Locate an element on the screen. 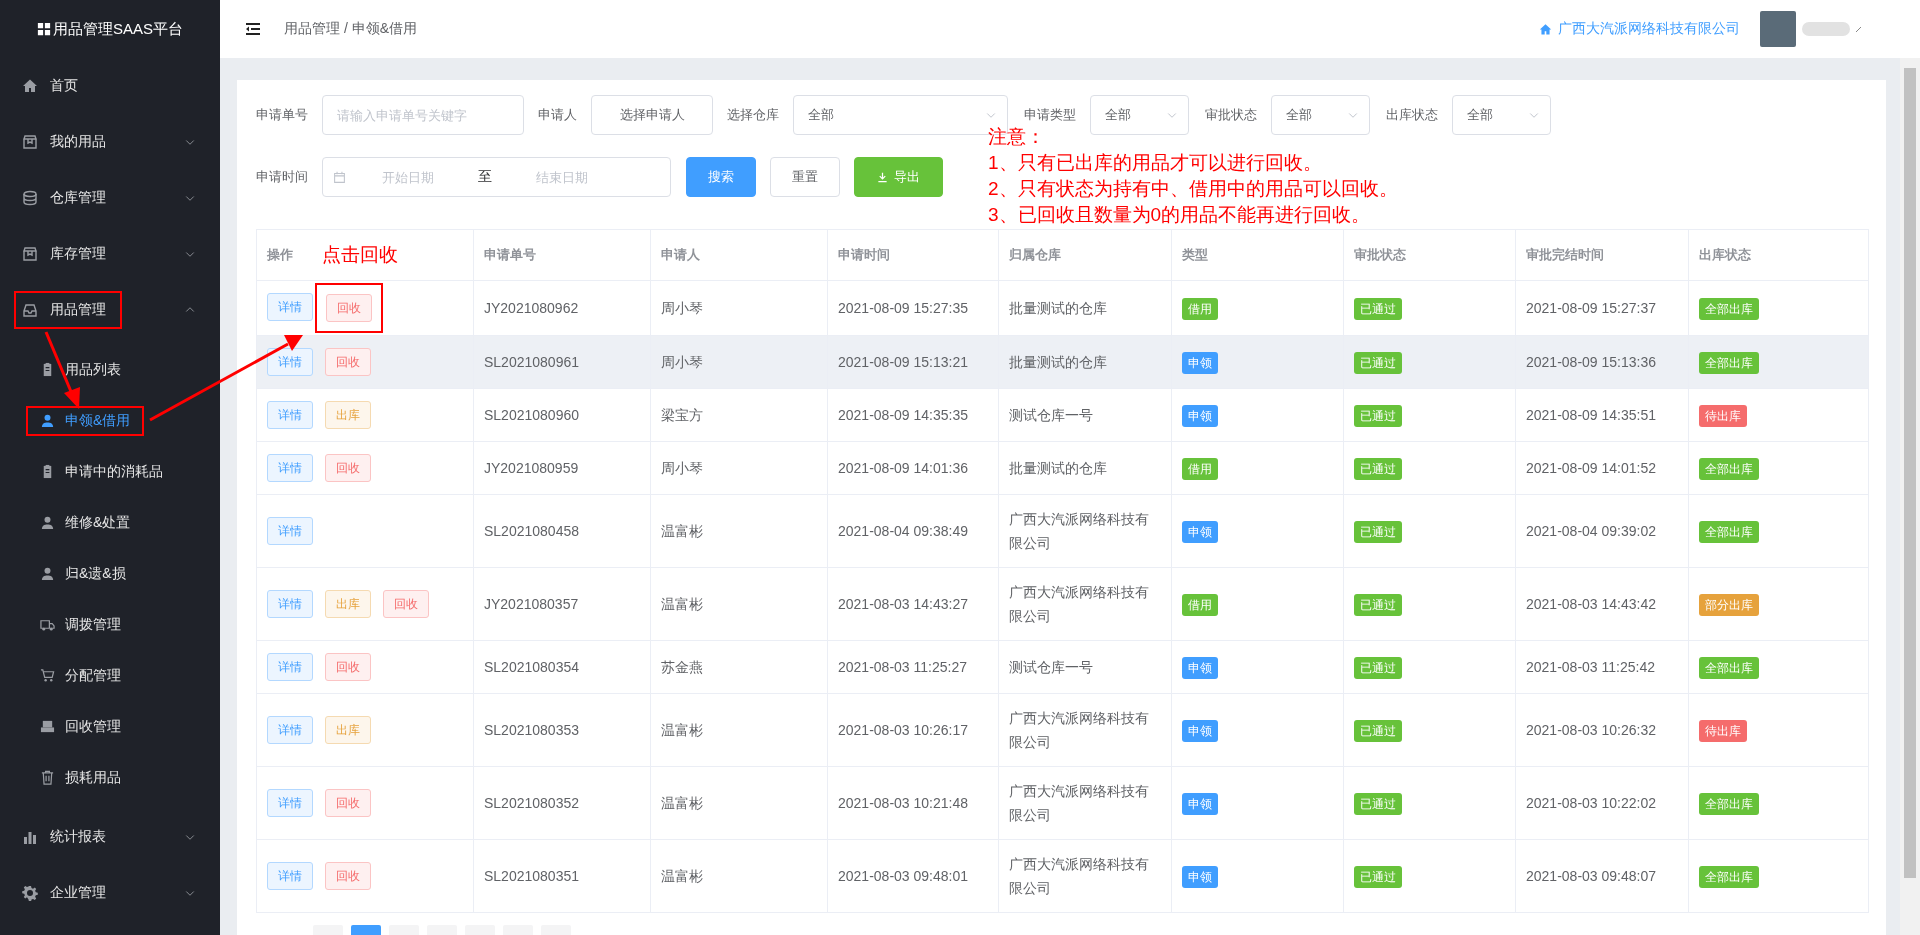 The width and height of the screenshot is (1920, 935). column-header: 出库状态 is located at coordinates (1778, 255).